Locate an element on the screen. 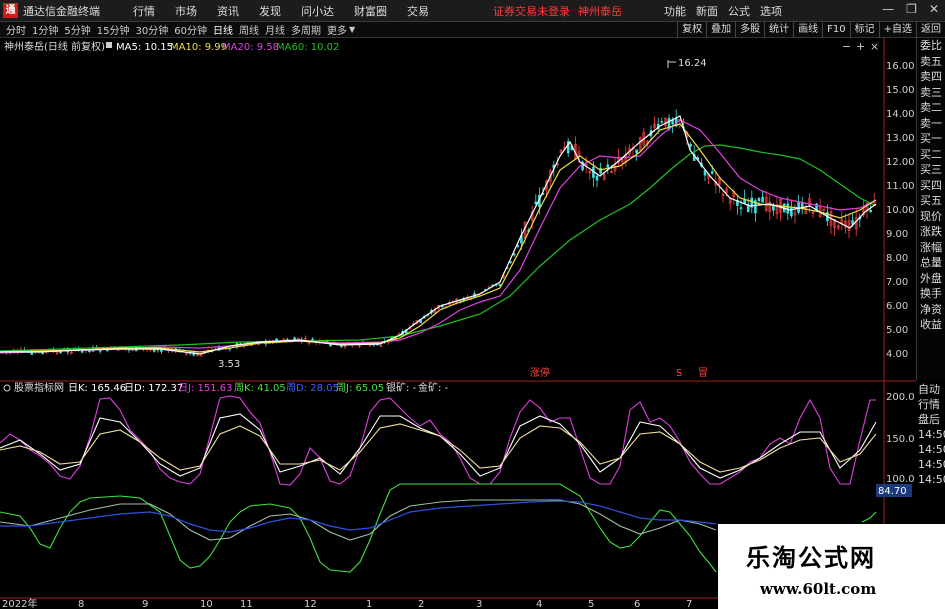 The width and height of the screenshot is (945, 609). sidebar-item-netasset: 净资 is located at coordinates (931, 310).